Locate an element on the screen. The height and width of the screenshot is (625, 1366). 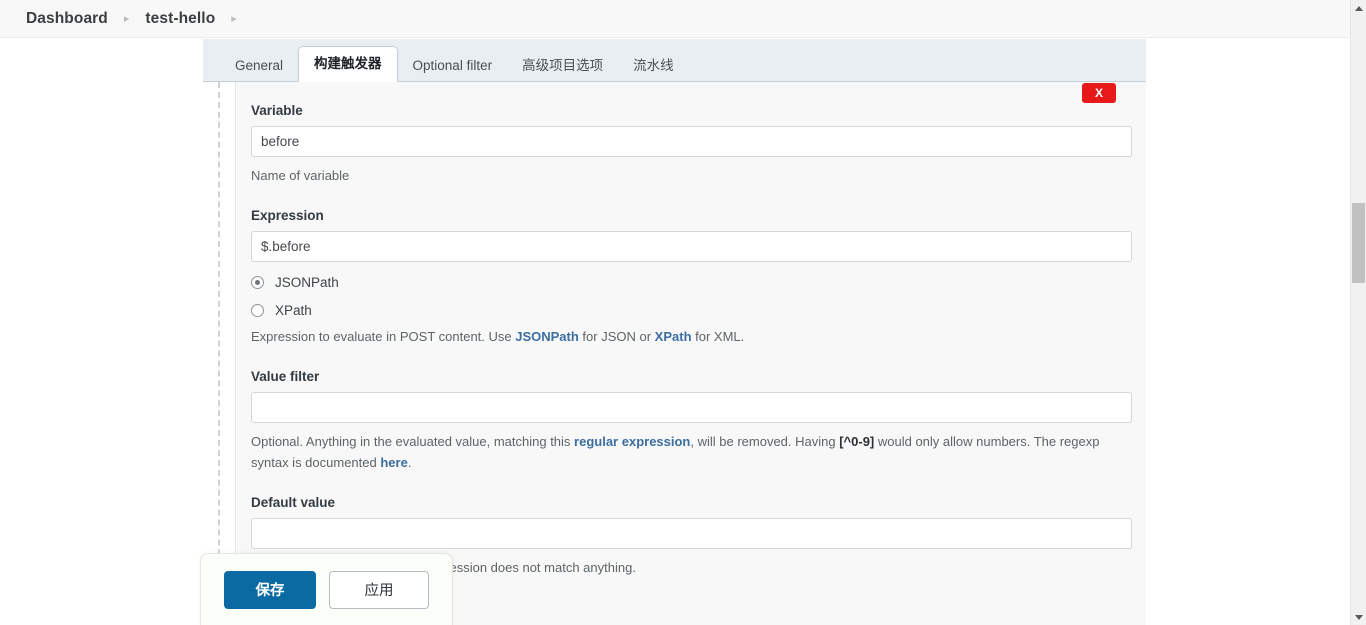
here-link: here is located at coordinates (393, 462).